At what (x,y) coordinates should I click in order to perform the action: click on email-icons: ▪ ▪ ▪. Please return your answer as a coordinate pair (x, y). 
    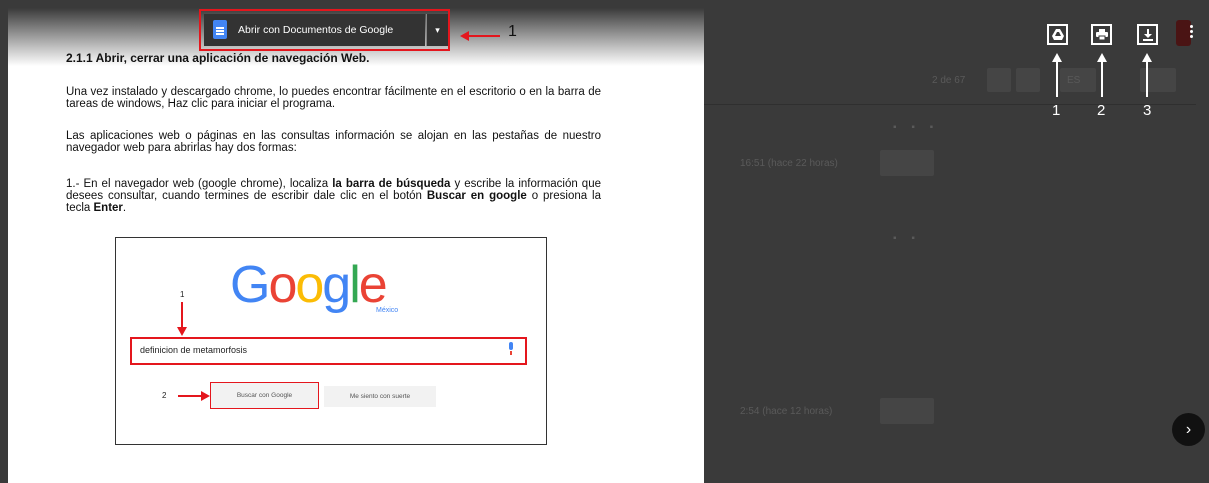
    Looking at the image, I should click on (916, 127).